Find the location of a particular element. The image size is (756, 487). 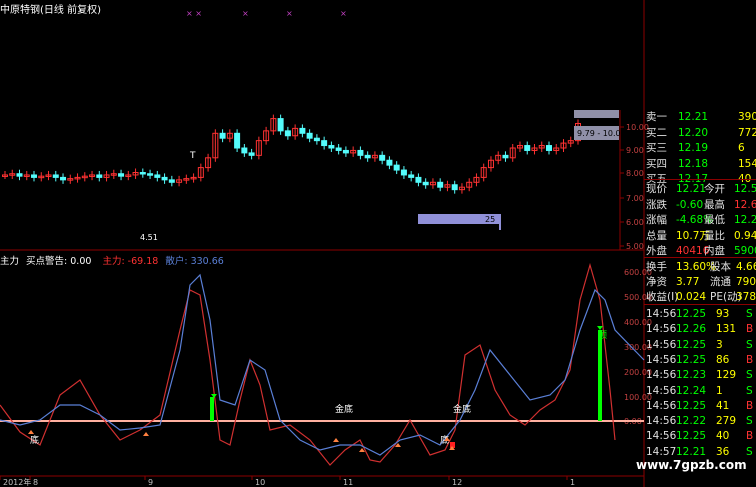

bottom-label-1: 底 is located at coordinates (34, 440).